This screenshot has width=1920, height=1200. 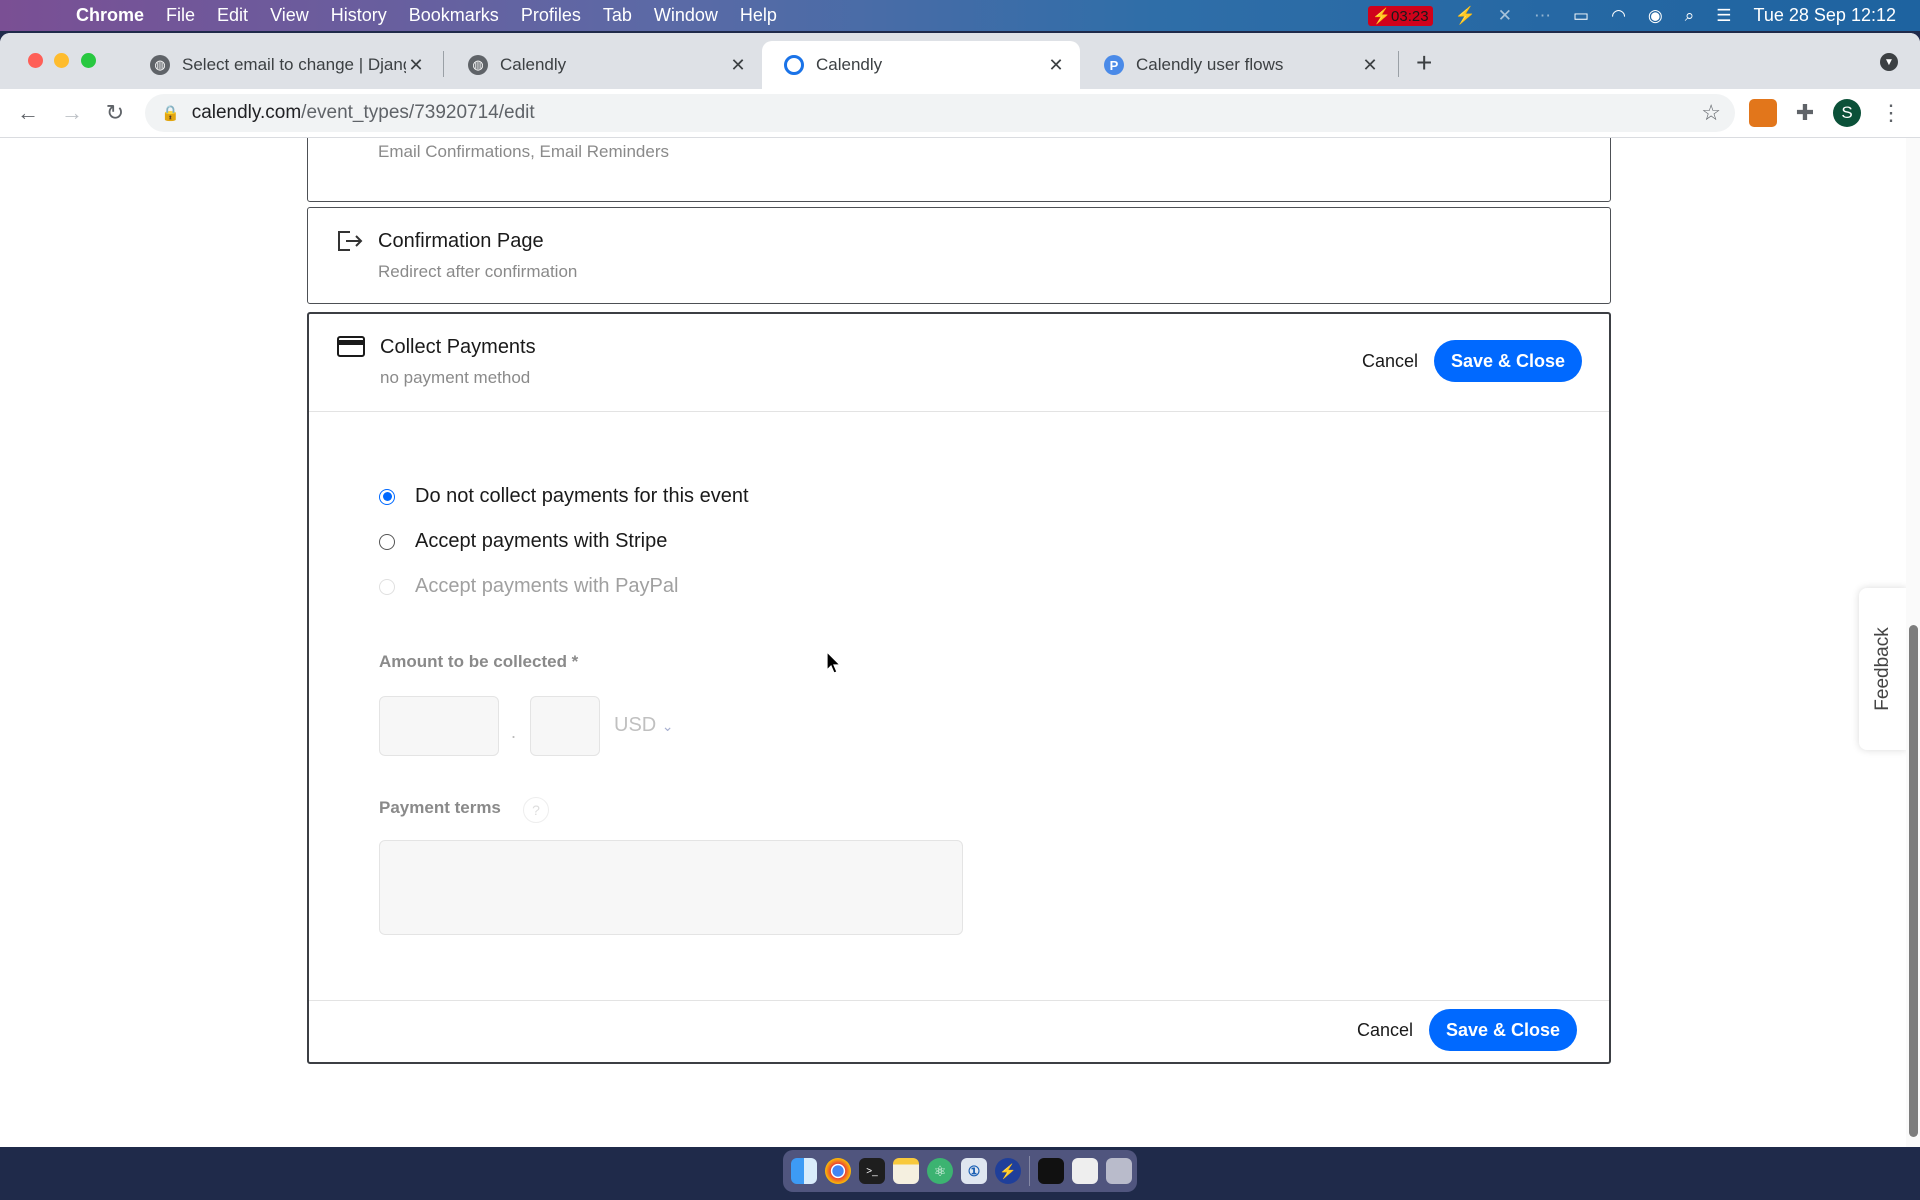 What do you see at coordinates (289, 15) in the screenshot?
I see `menu-view: View` at bounding box center [289, 15].